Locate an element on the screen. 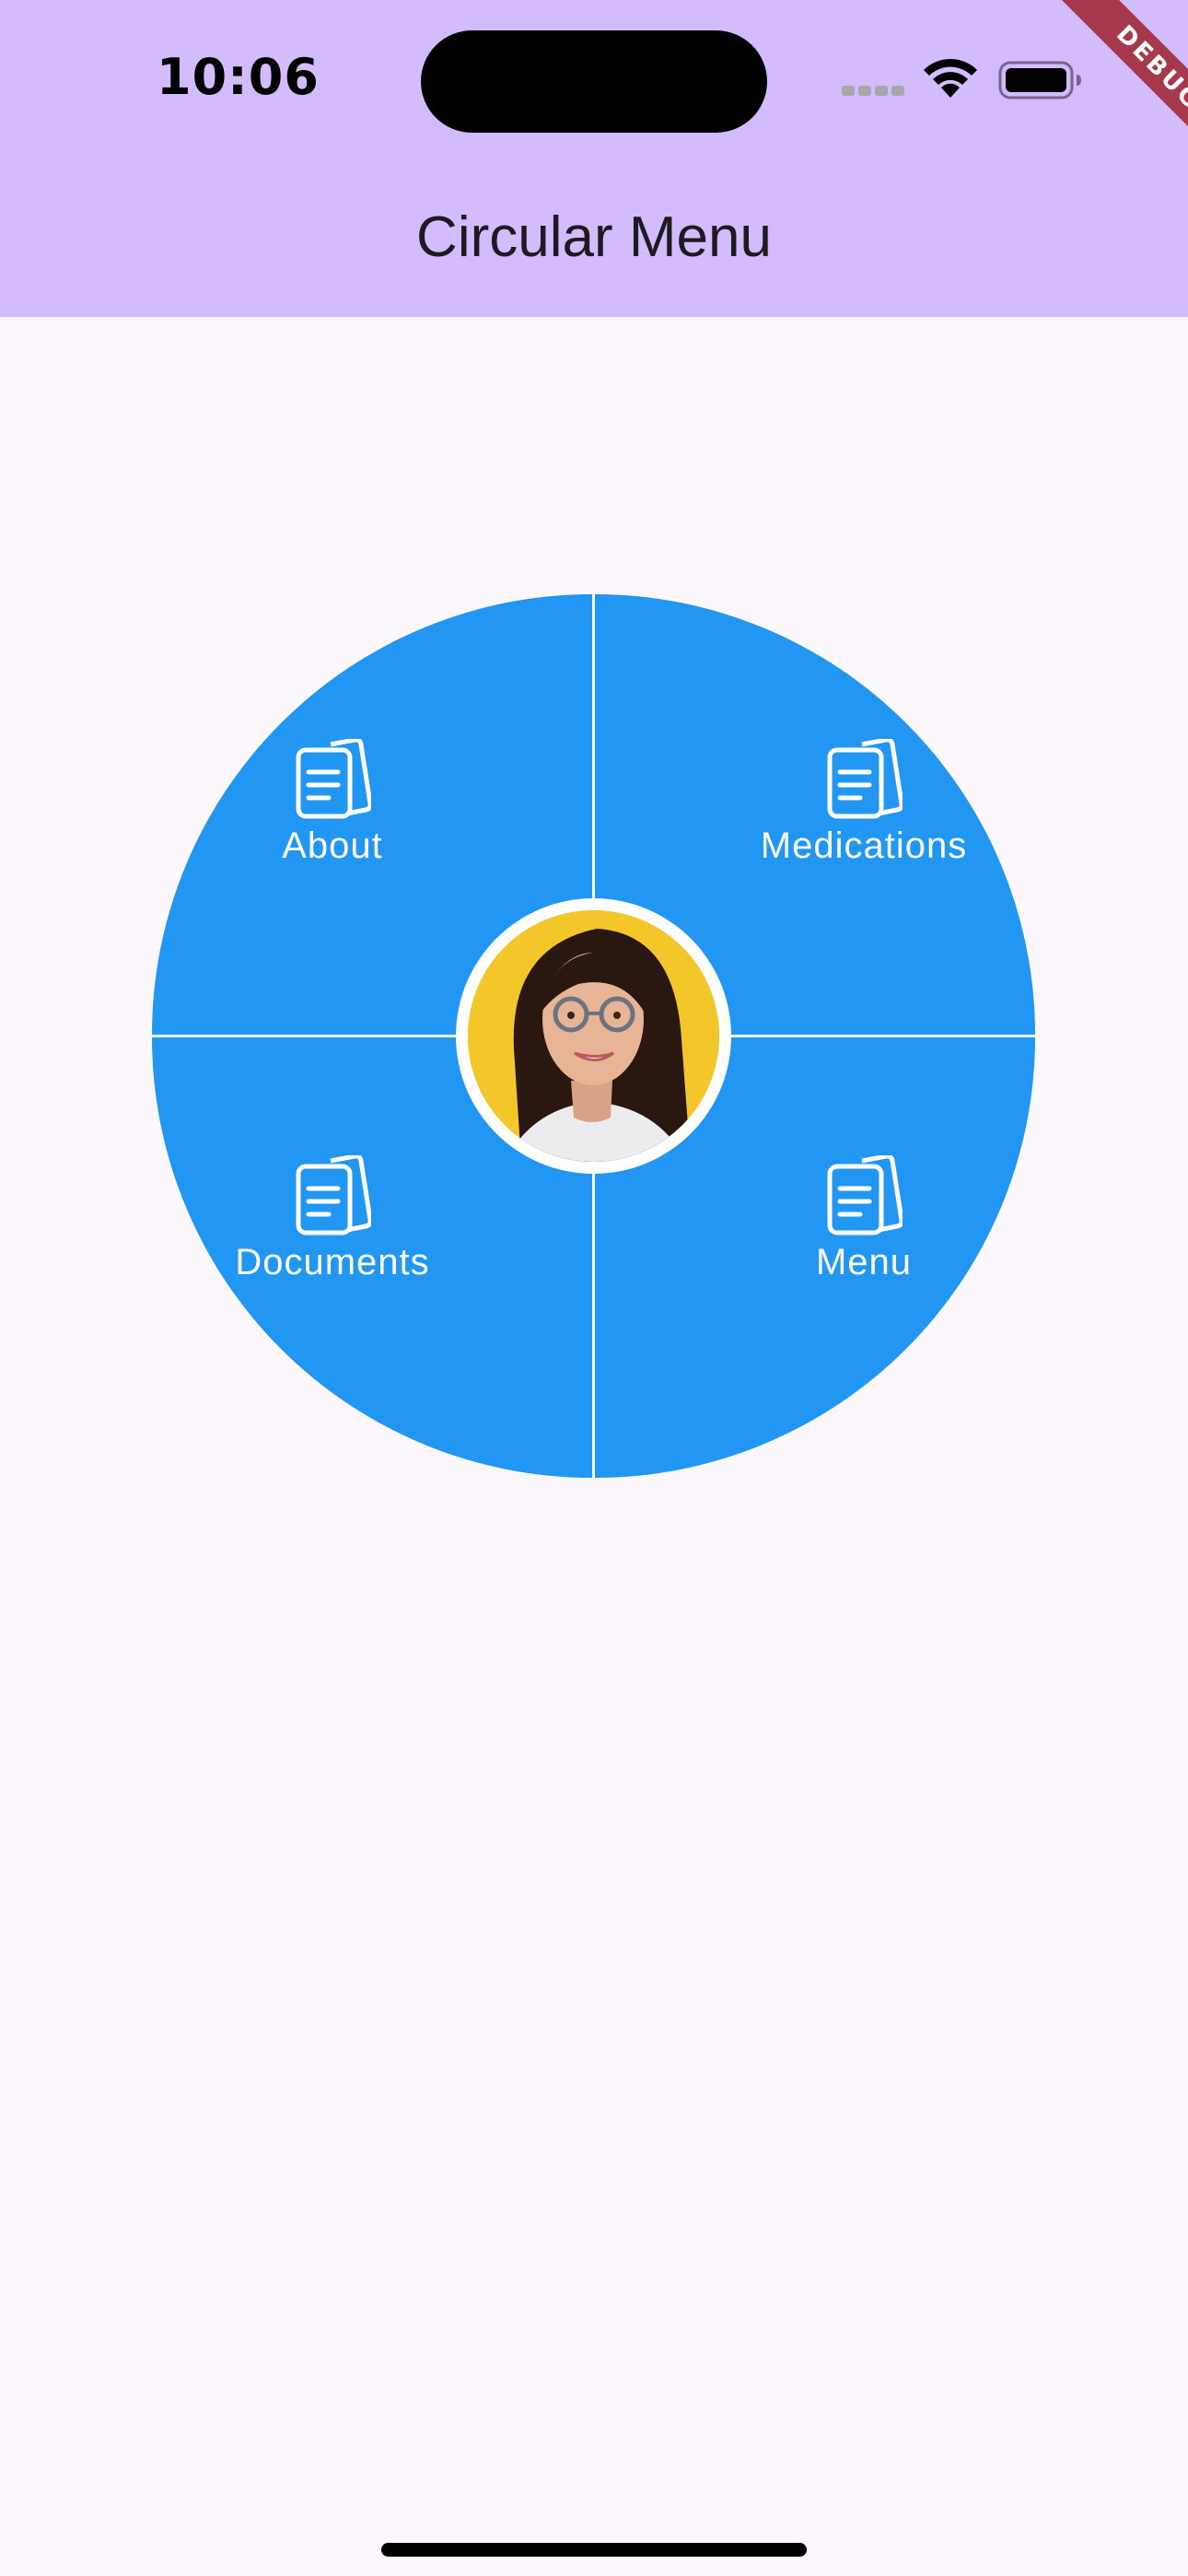  home-indicator is located at coordinates (594, 2550).